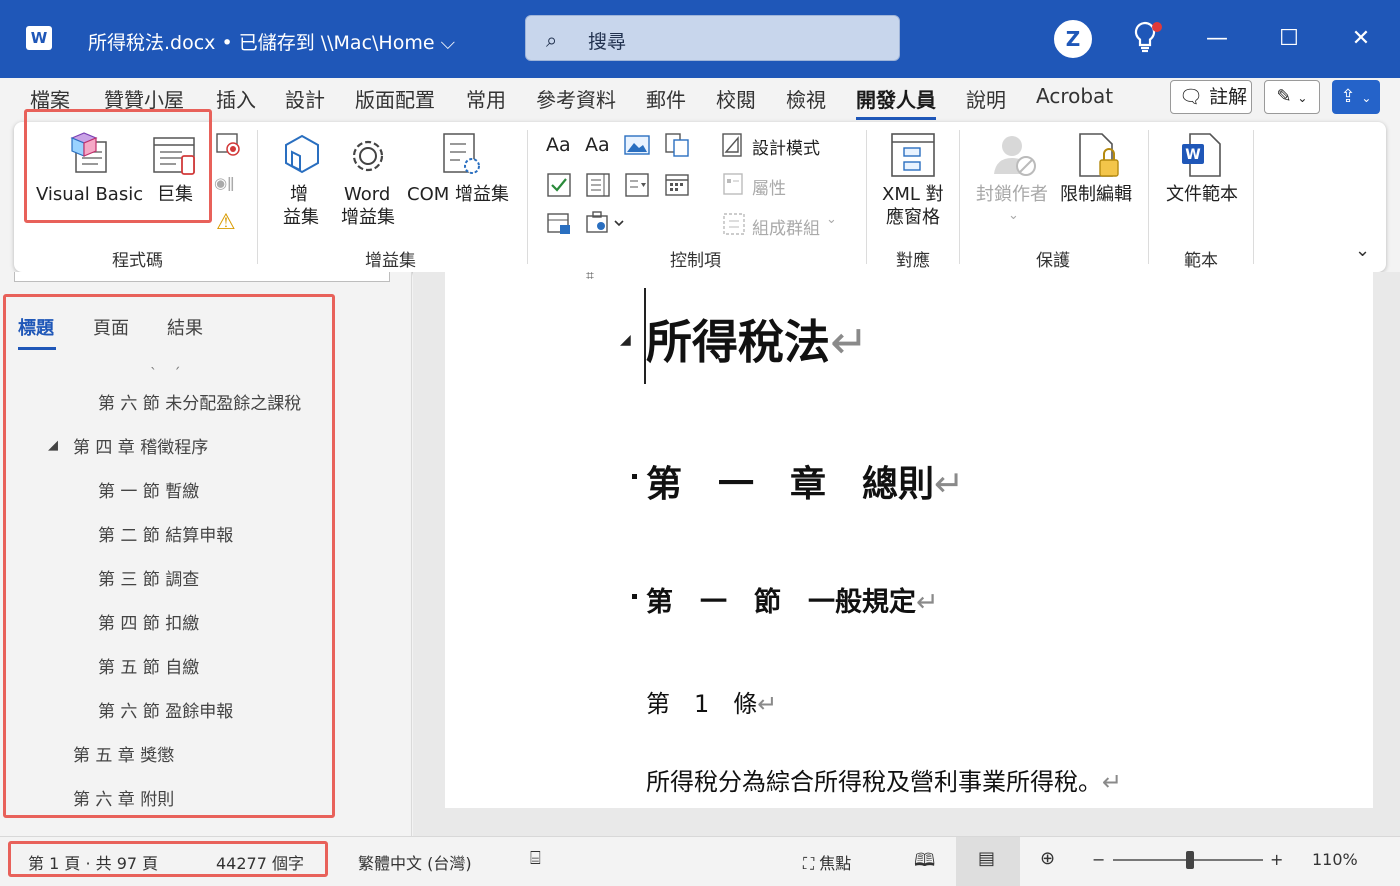 The width and height of the screenshot is (1400, 886). What do you see at coordinates (1201, 157) in the screenshot?
I see `document-template-icon: W` at bounding box center [1201, 157].